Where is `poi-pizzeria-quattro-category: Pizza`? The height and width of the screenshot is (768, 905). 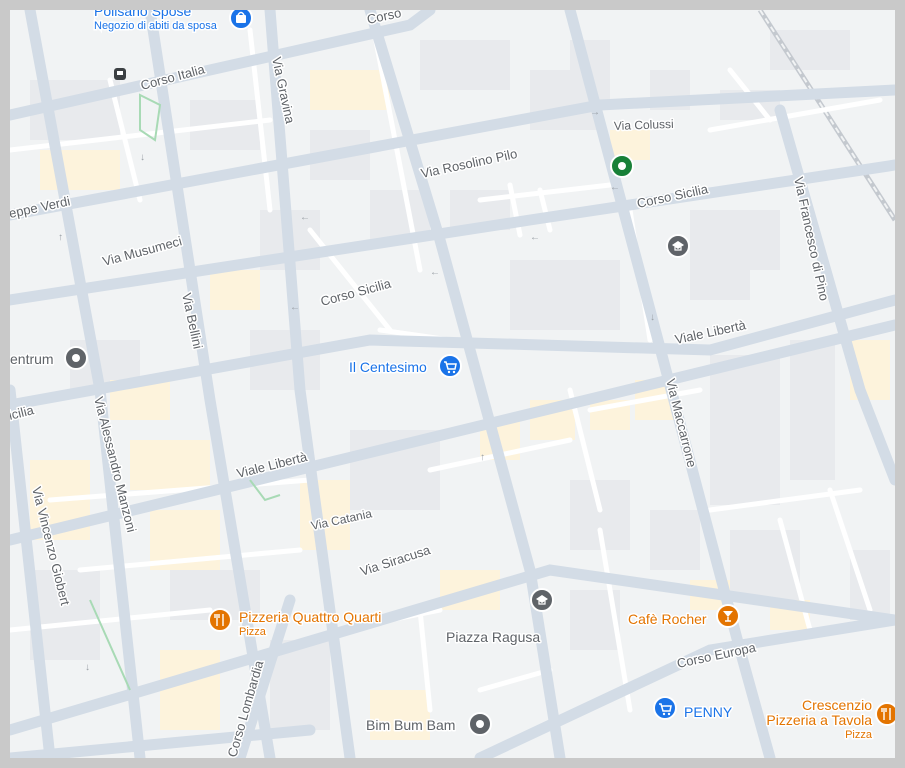
poi-pizzeria-quattro-category: Pizza is located at coordinates (253, 632).